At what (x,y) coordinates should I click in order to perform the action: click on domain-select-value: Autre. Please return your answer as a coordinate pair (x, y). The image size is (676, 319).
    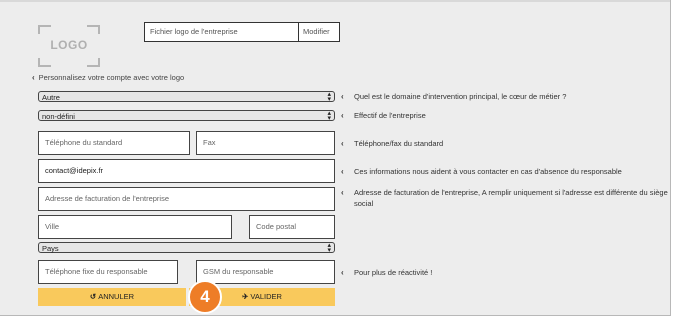
    Looking at the image, I should click on (51, 97).